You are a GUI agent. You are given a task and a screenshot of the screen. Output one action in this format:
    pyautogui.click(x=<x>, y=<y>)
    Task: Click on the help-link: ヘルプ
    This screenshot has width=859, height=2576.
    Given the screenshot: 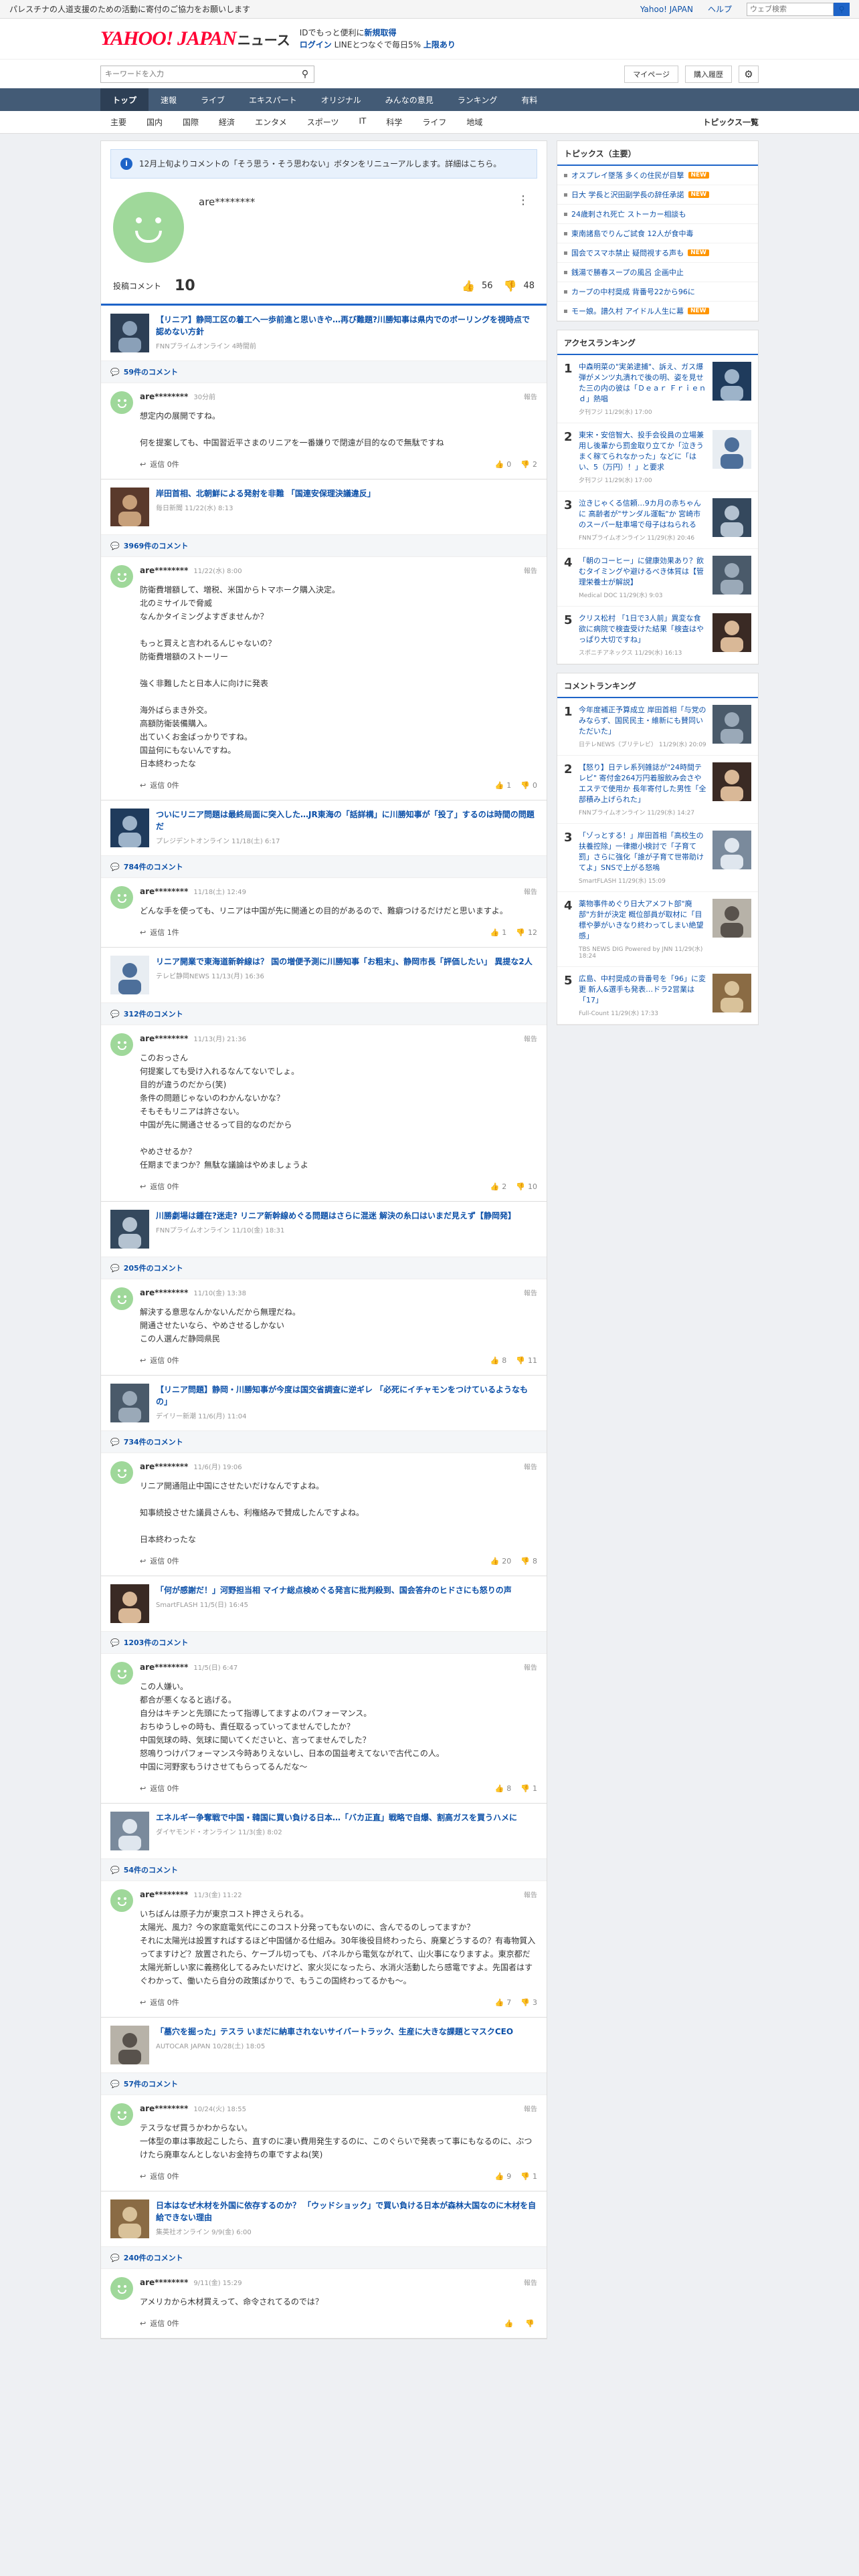 What is the action you would take?
    pyautogui.click(x=720, y=9)
    